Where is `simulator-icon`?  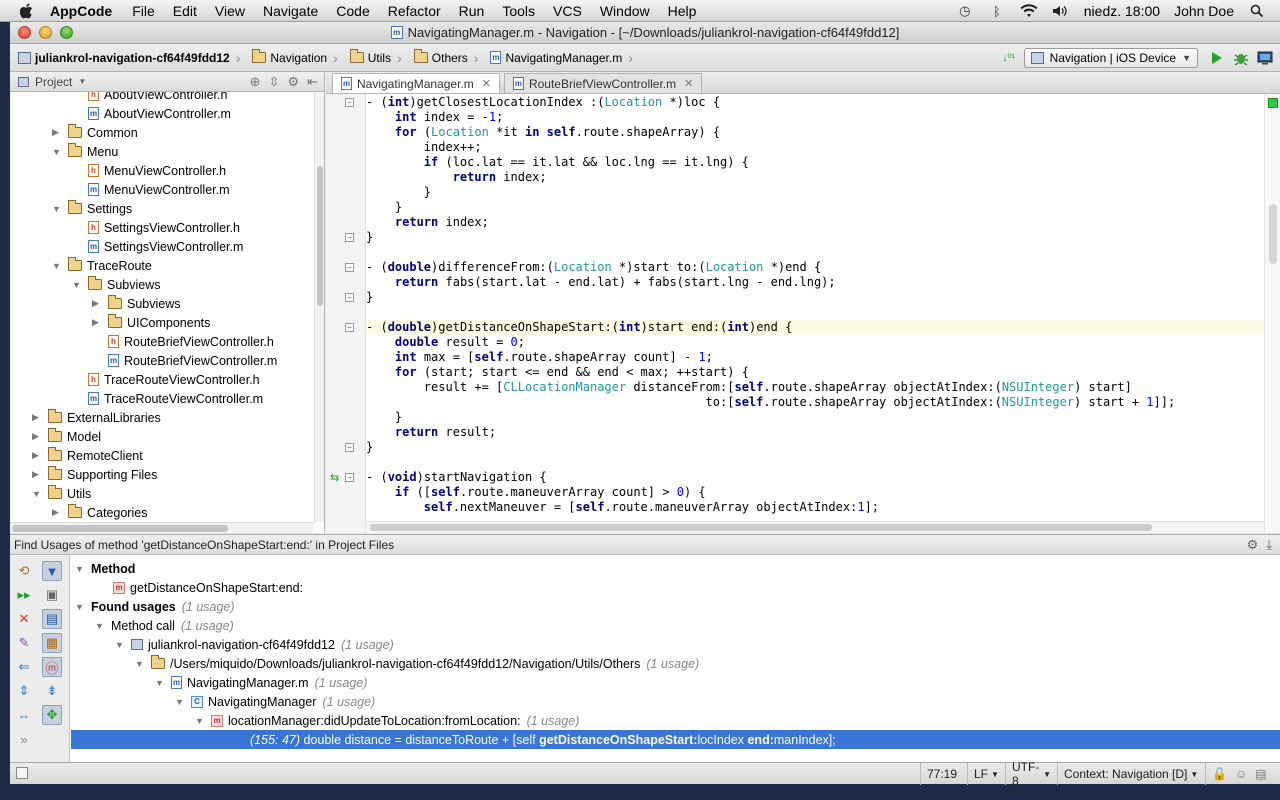
simulator-icon is located at coordinates (1265, 58).